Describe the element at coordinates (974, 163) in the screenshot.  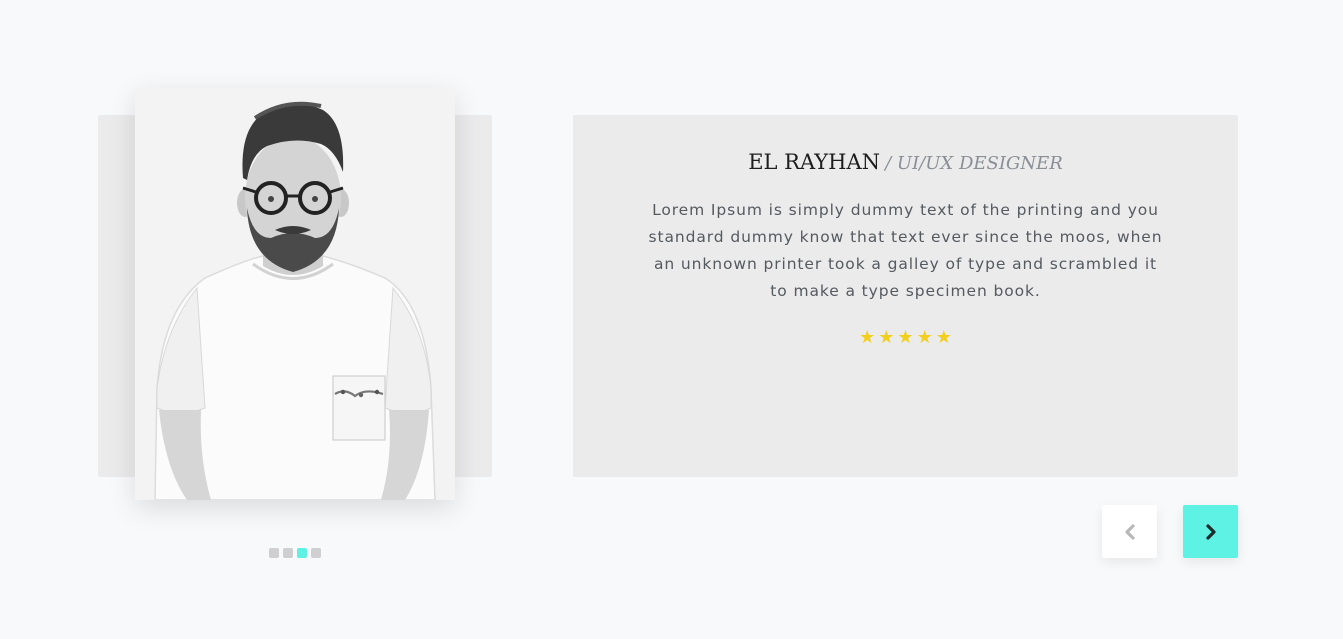
I see `testimonial-role: / UI/UX DESIGNER` at that location.